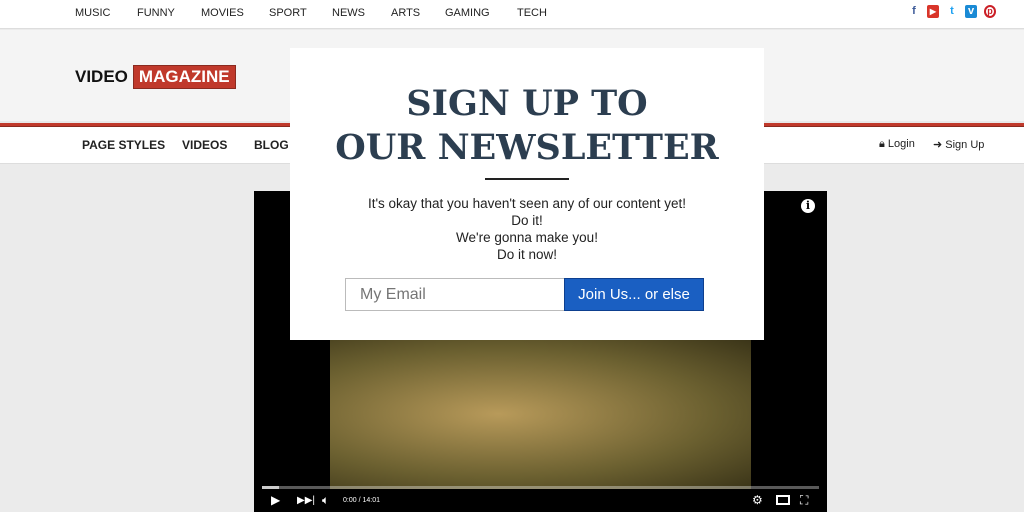 This screenshot has height=512, width=1024. I want to click on title-line-1: SIGN UP TO, so click(527, 103).